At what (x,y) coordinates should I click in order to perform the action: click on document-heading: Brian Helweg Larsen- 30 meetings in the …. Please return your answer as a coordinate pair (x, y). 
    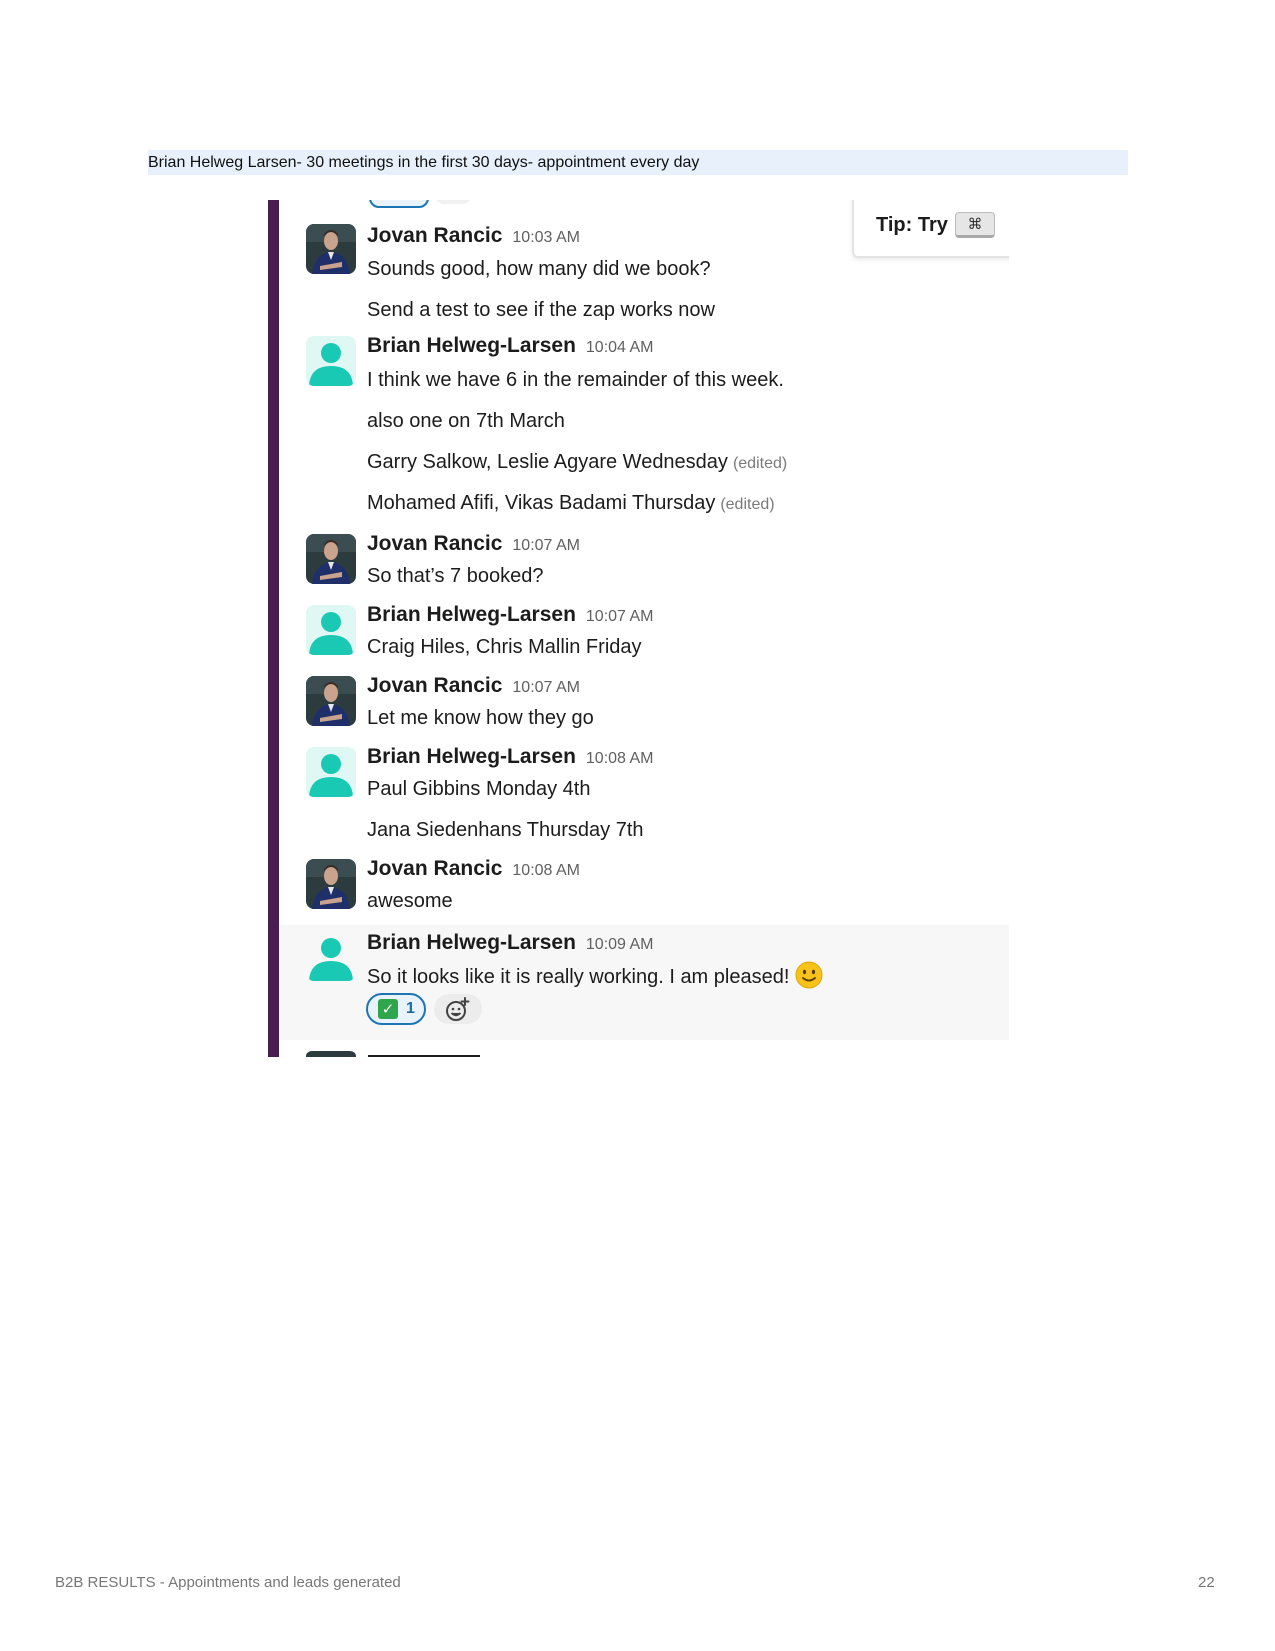
    Looking at the image, I should click on (638, 162).